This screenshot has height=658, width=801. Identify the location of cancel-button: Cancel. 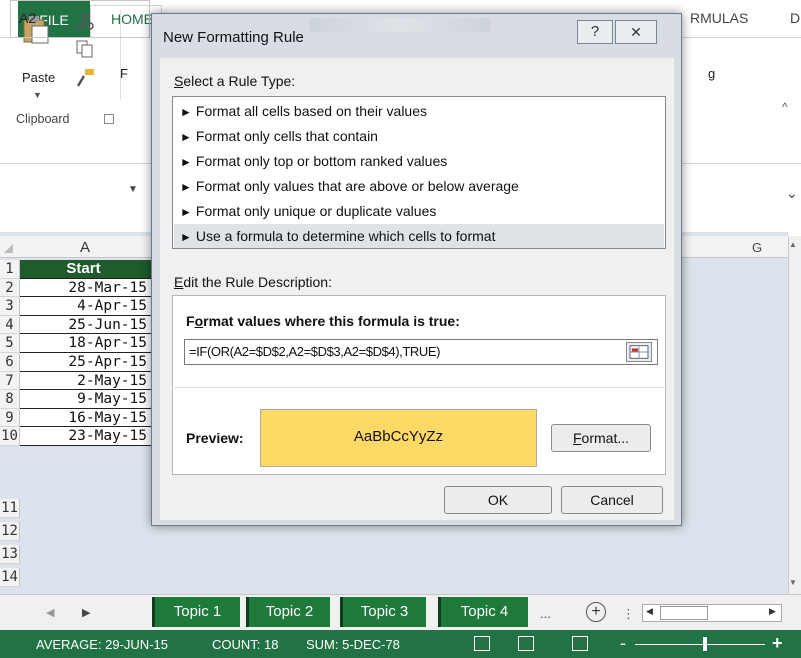
(612, 500).